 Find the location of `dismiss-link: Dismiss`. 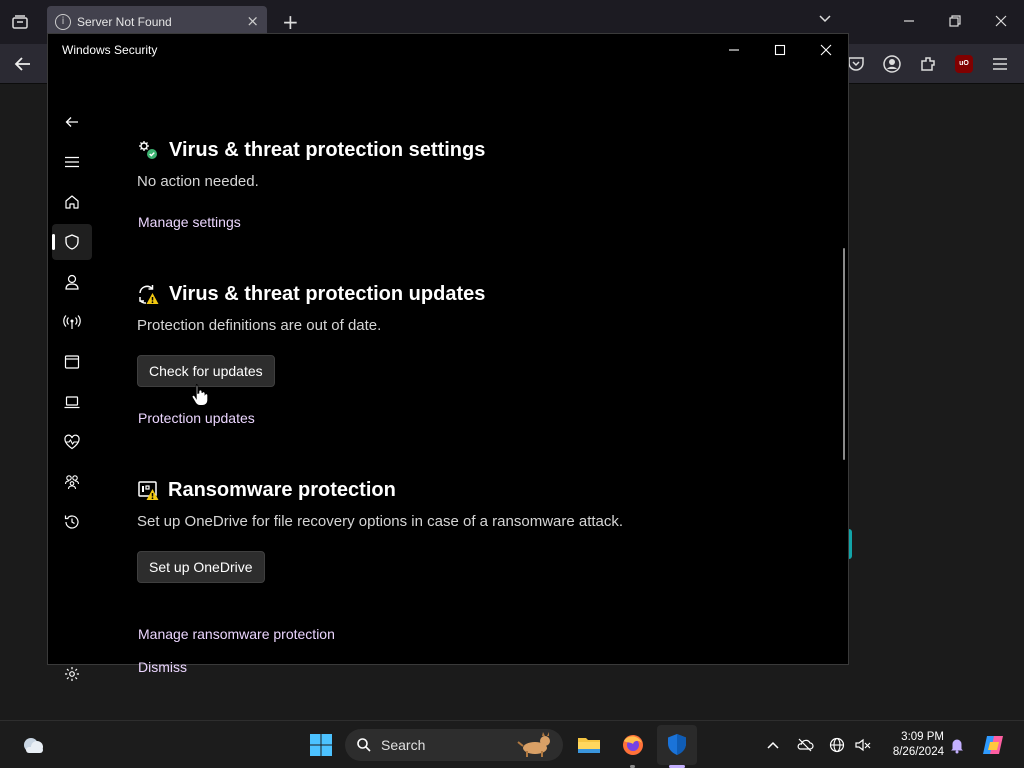

dismiss-link: Dismiss is located at coordinates (162, 667).